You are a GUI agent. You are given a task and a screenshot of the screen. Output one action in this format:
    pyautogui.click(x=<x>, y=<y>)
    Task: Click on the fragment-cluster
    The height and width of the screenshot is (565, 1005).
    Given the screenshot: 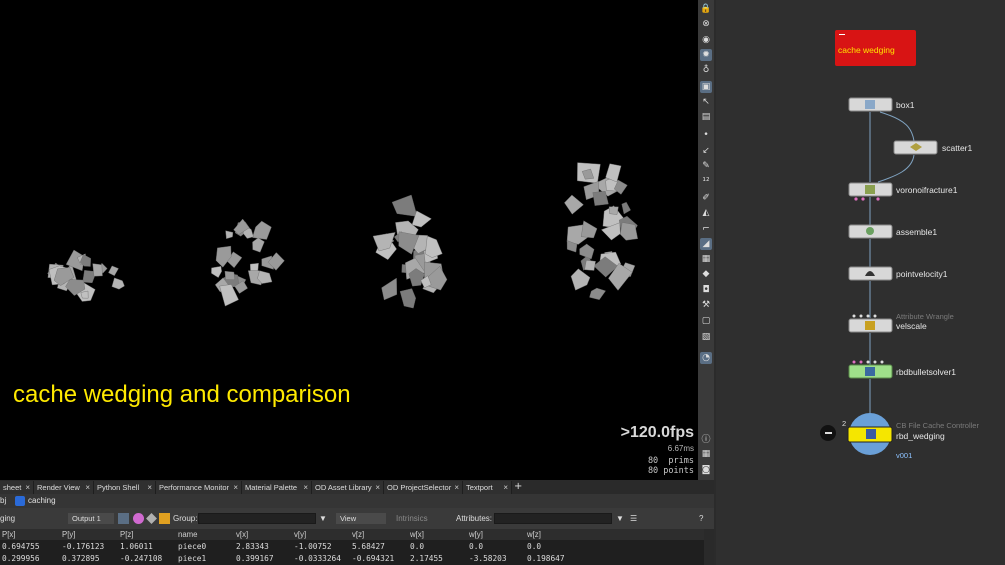 What is the action you would take?
    pyautogui.click(x=410, y=251)
    